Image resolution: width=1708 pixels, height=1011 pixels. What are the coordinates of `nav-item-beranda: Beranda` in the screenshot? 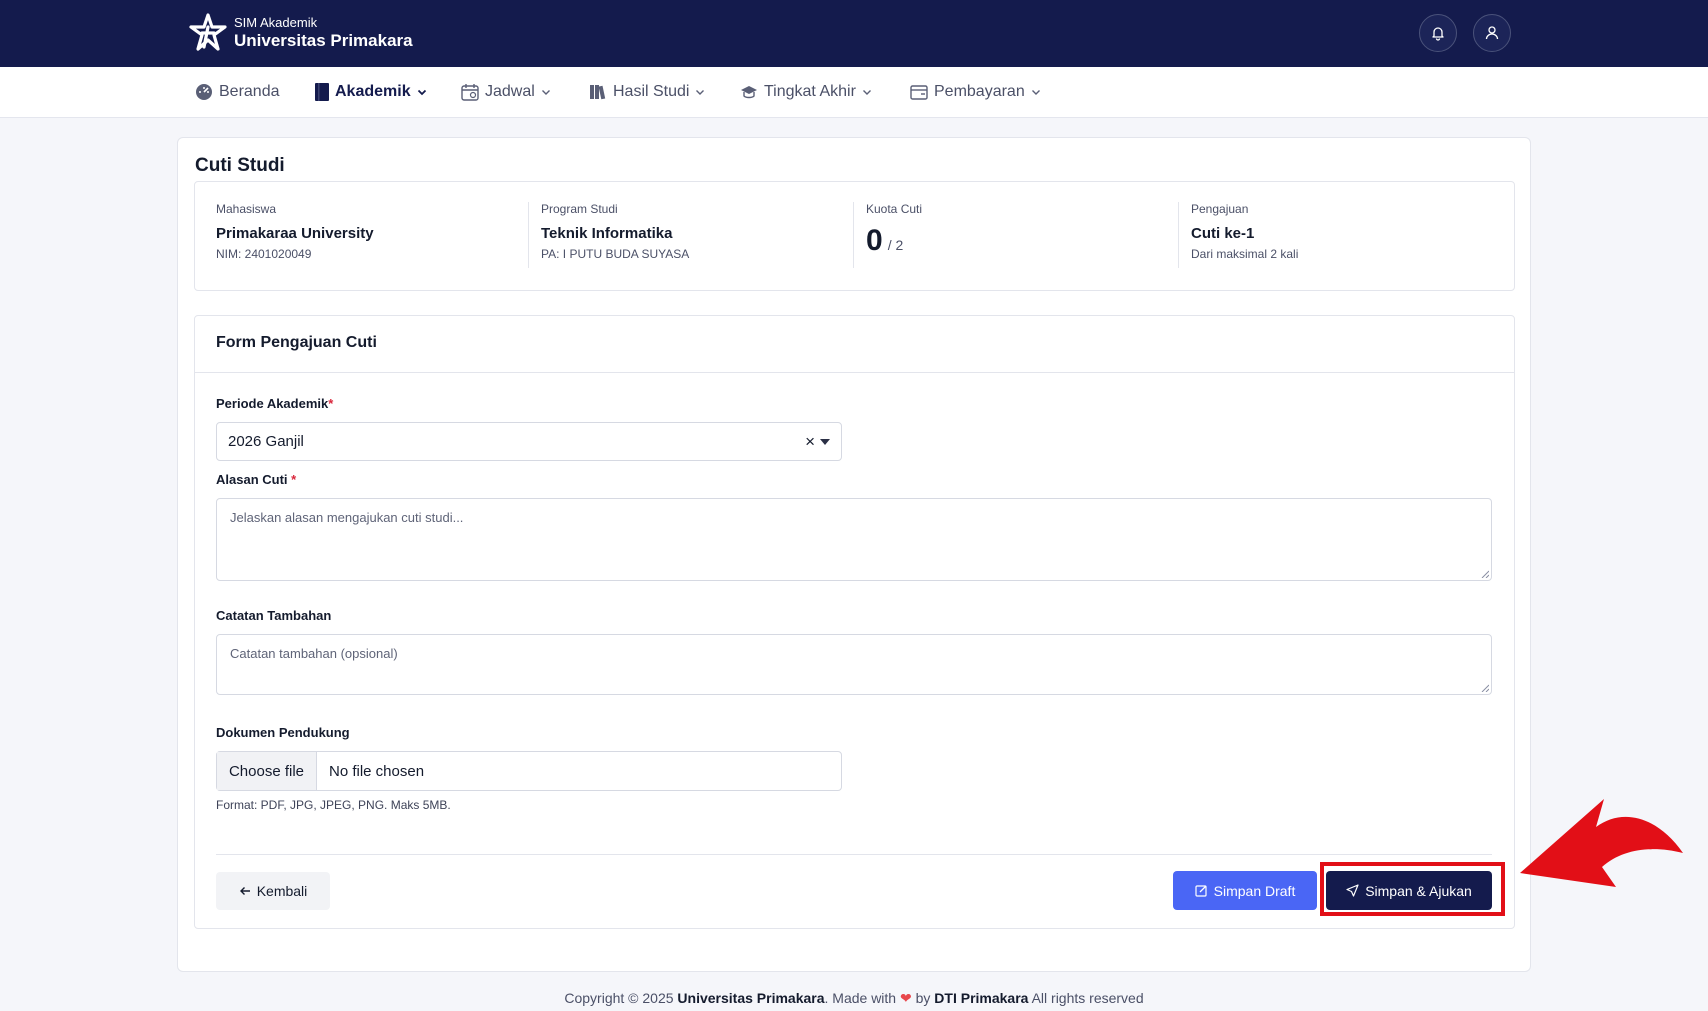 It's located at (237, 92).